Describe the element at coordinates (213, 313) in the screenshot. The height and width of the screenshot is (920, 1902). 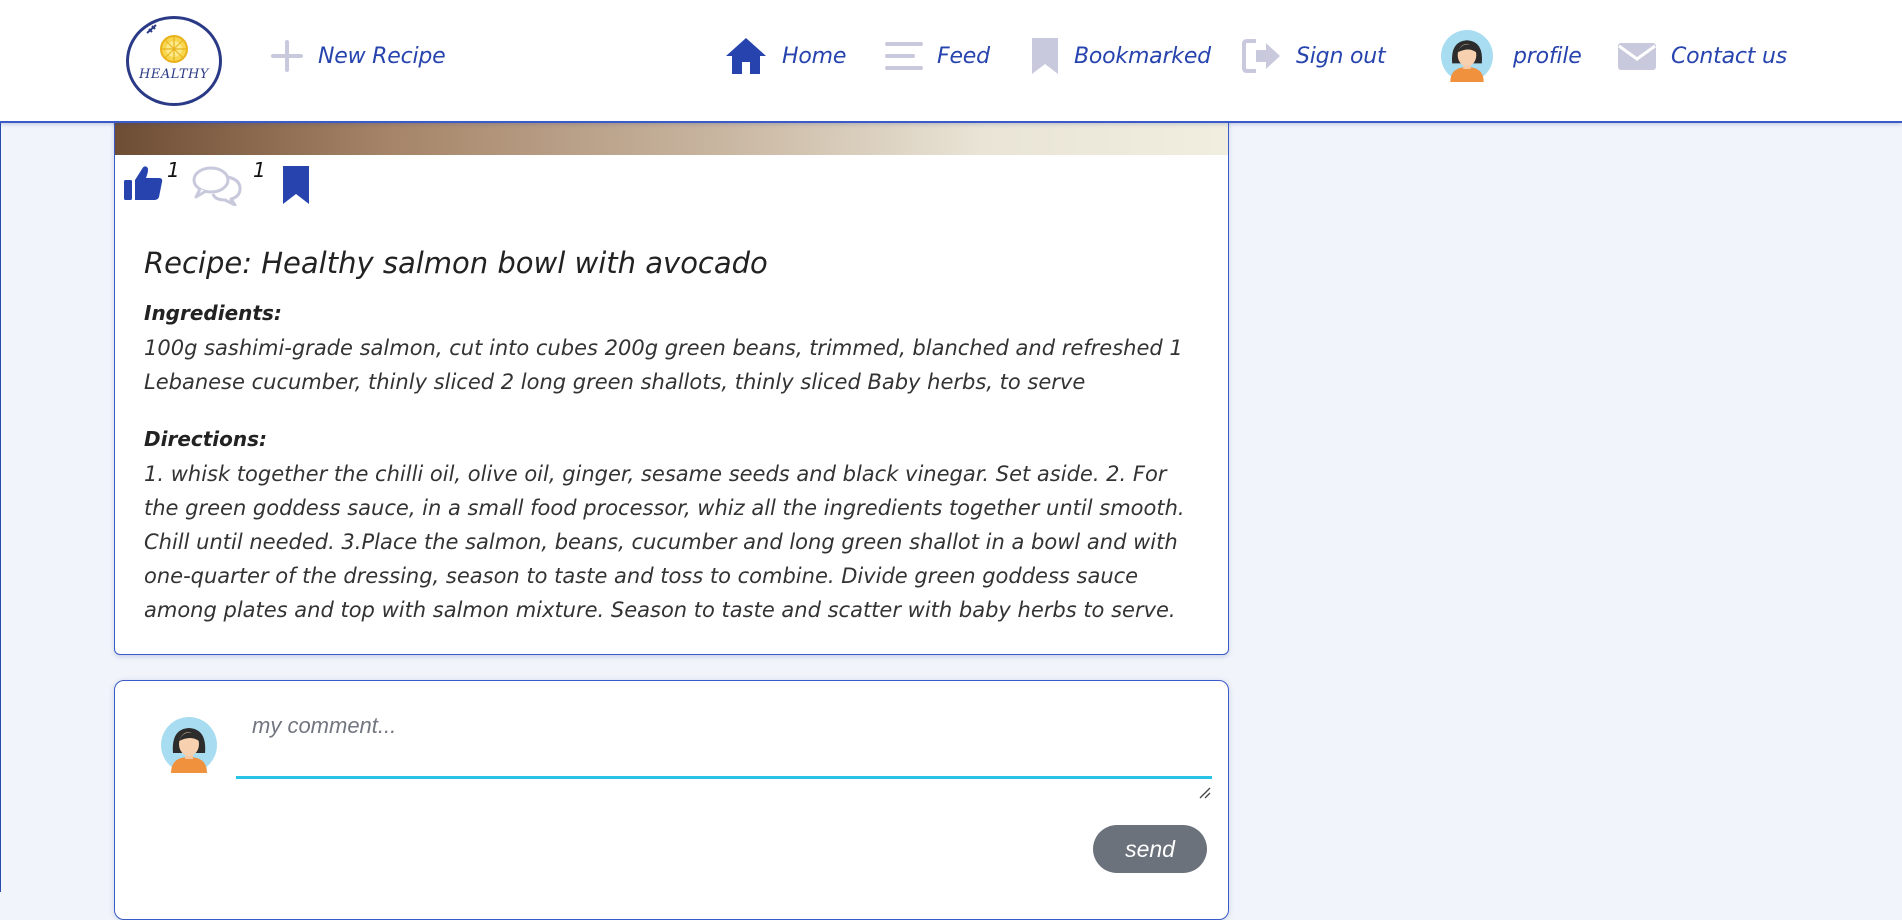
I see `ingredients-heading: Ingredients:` at that location.